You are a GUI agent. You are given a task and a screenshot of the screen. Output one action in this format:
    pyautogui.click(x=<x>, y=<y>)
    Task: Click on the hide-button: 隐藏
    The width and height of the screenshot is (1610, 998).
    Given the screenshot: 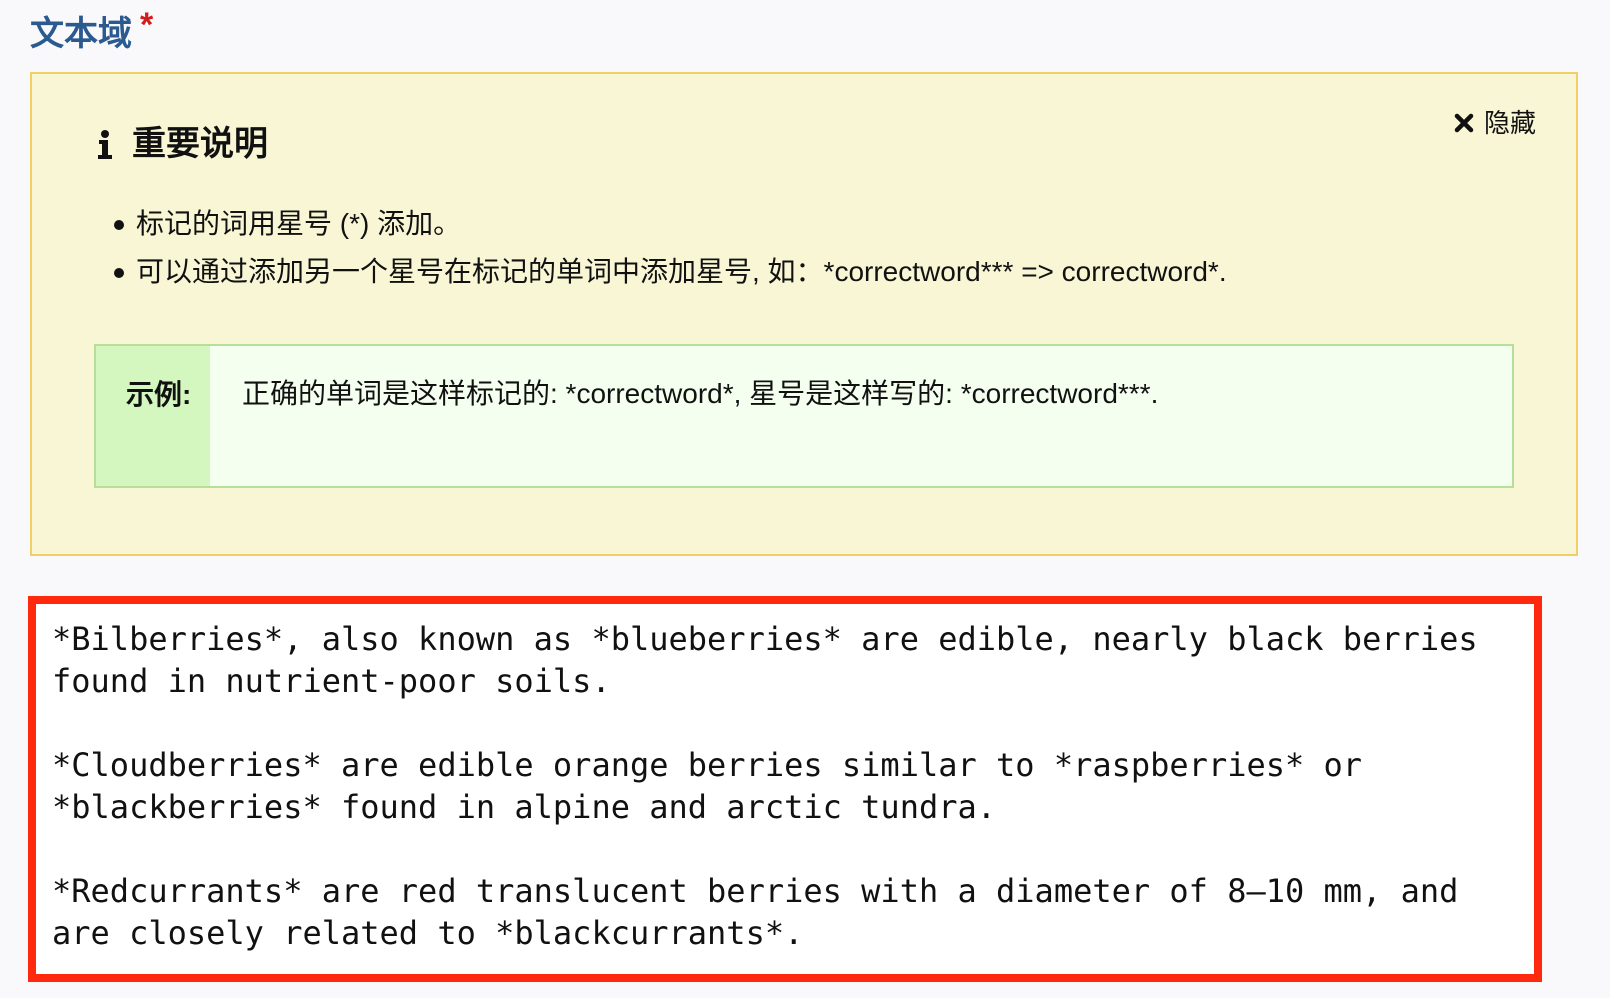 What is the action you would take?
    pyautogui.click(x=1495, y=123)
    